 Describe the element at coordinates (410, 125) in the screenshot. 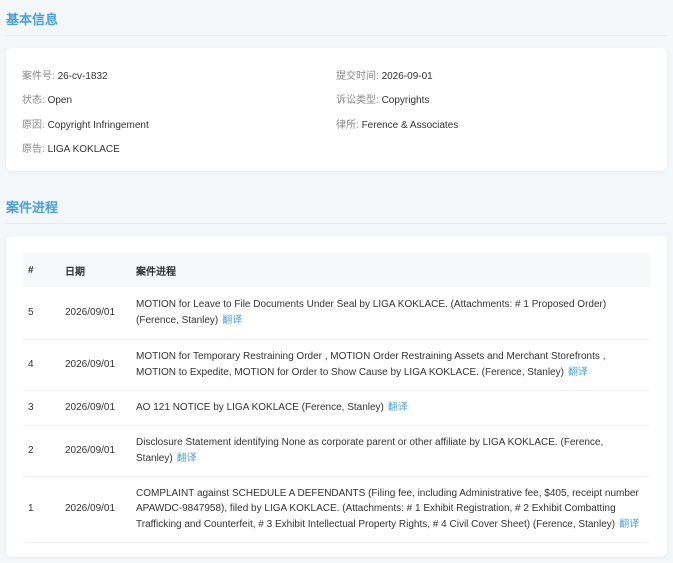

I see `law-firm-value: Ference & Associates` at that location.